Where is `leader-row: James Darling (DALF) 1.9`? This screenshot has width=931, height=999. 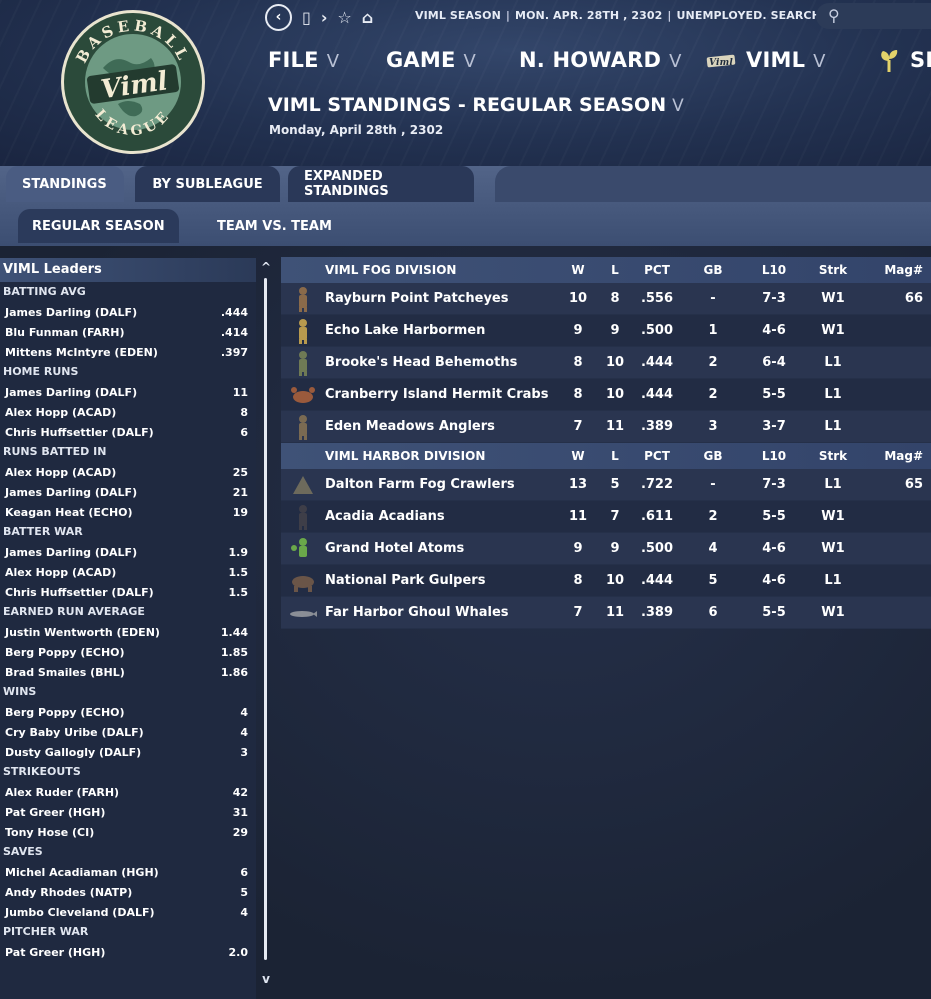 leader-row: James Darling (DALF) 1.9 is located at coordinates (128, 552).